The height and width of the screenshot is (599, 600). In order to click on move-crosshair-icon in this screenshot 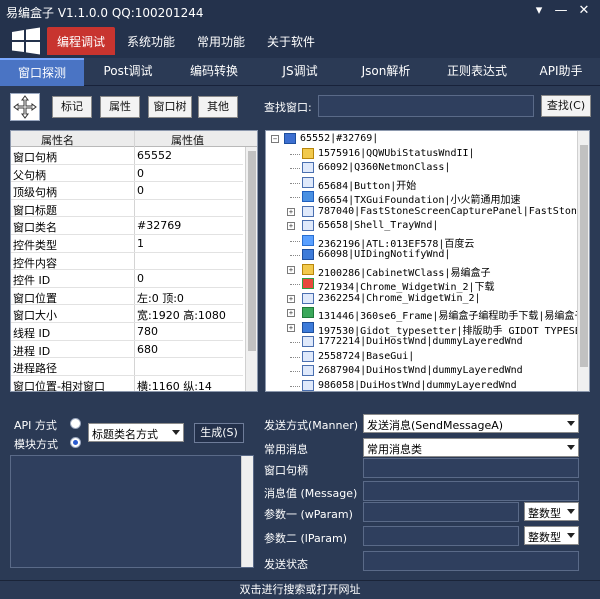, I will do `click(25, 107)`.